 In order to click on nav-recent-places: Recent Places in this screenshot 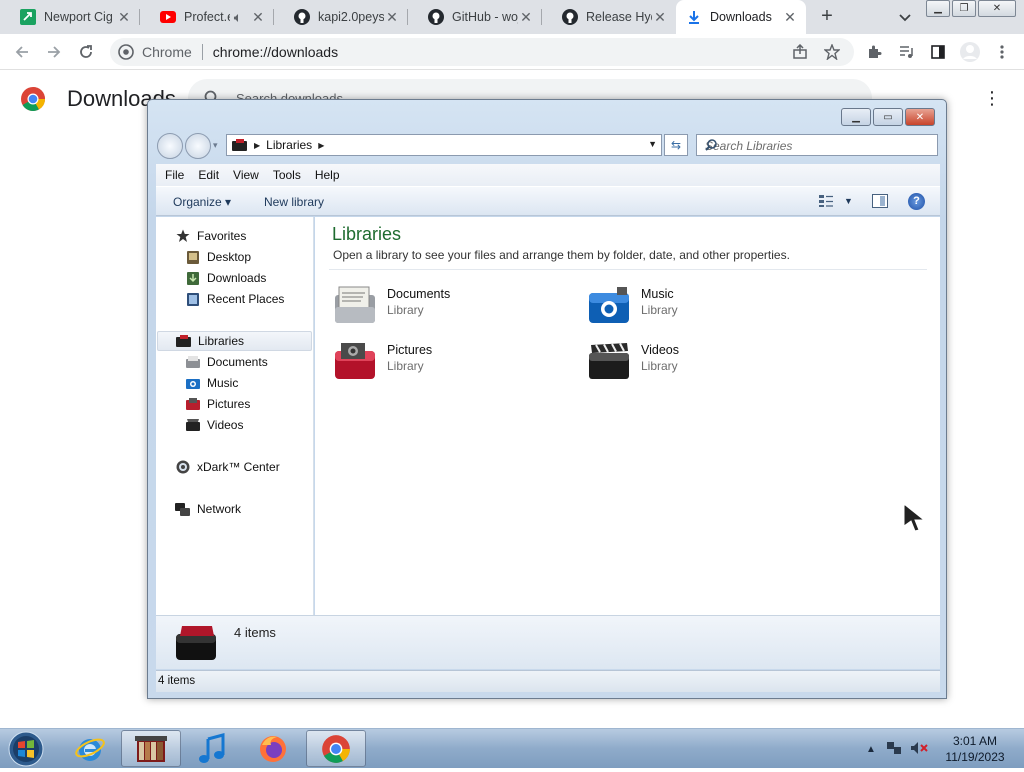, I will do `click(234, 299)`.